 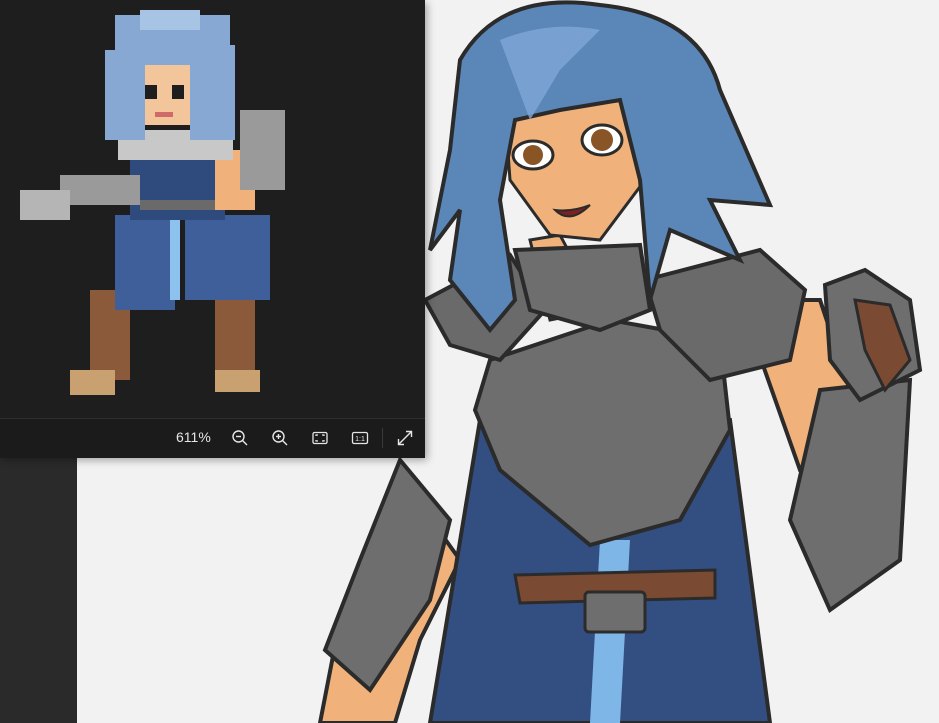 I want to click on viewer-toolbar: 611% 1:1, so click(x=212, y=438).